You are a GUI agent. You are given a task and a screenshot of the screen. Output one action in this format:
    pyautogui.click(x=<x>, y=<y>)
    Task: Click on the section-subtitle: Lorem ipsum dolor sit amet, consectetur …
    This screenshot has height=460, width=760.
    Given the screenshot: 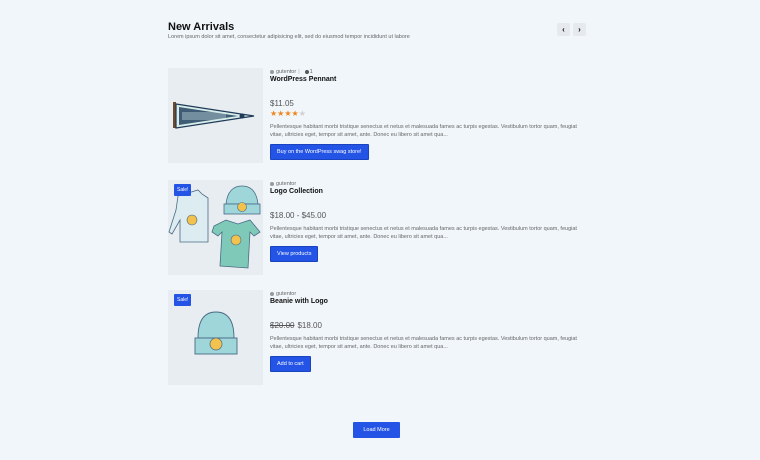 What is the action you would take?
    pyautogui.click(x=289, y=37)
    